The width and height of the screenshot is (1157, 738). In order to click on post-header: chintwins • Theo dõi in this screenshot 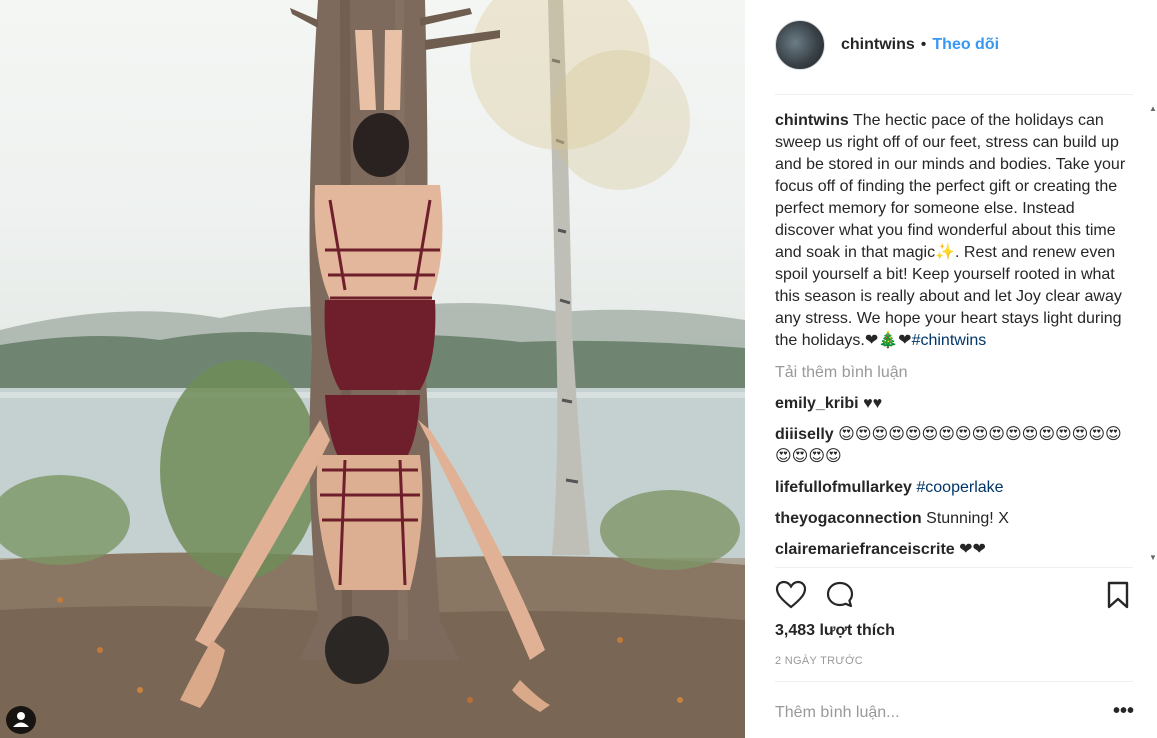, I will do `click(887, 45)`.